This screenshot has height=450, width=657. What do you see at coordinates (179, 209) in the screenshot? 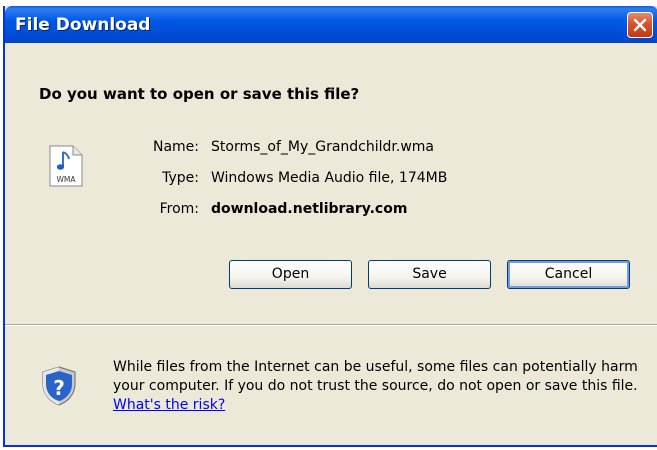
I see `from-label: From:` at bounding box center [179, 209].